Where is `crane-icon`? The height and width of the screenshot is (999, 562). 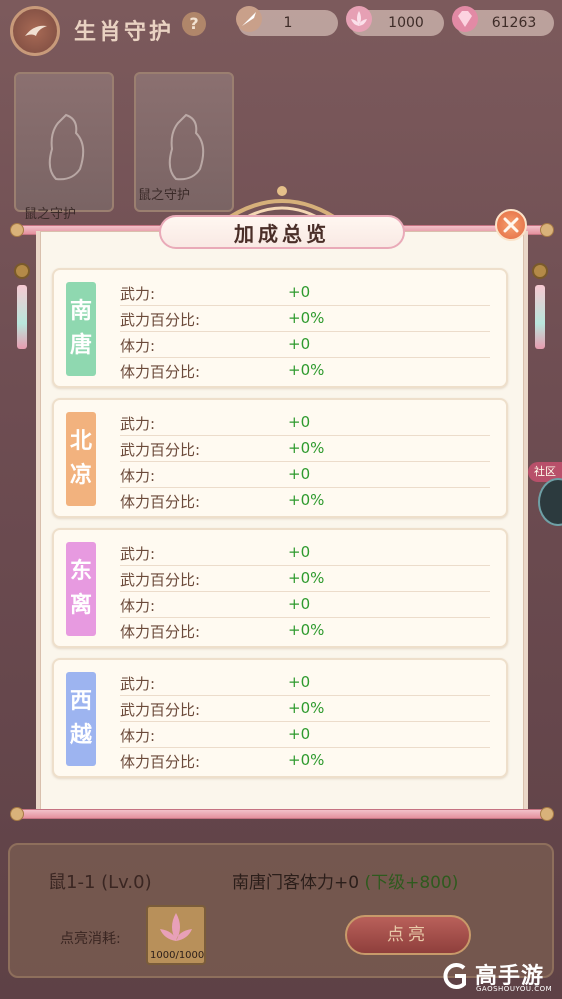 crane-icon is located at coordinates (36, 30).